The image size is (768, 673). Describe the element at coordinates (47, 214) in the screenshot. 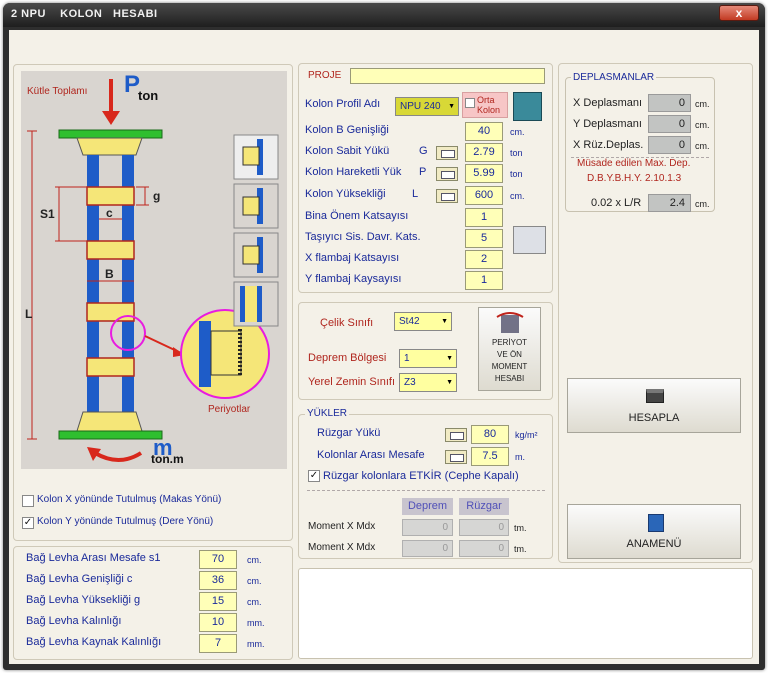

I see `s1-label: S1` at that location.